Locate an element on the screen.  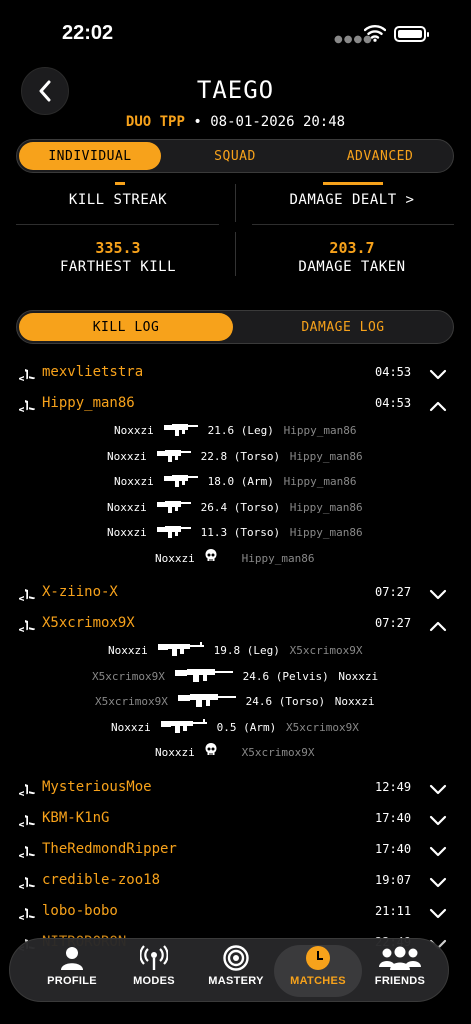
tab-individual: INDIVIDUAL is located at coordinates (90, 156).